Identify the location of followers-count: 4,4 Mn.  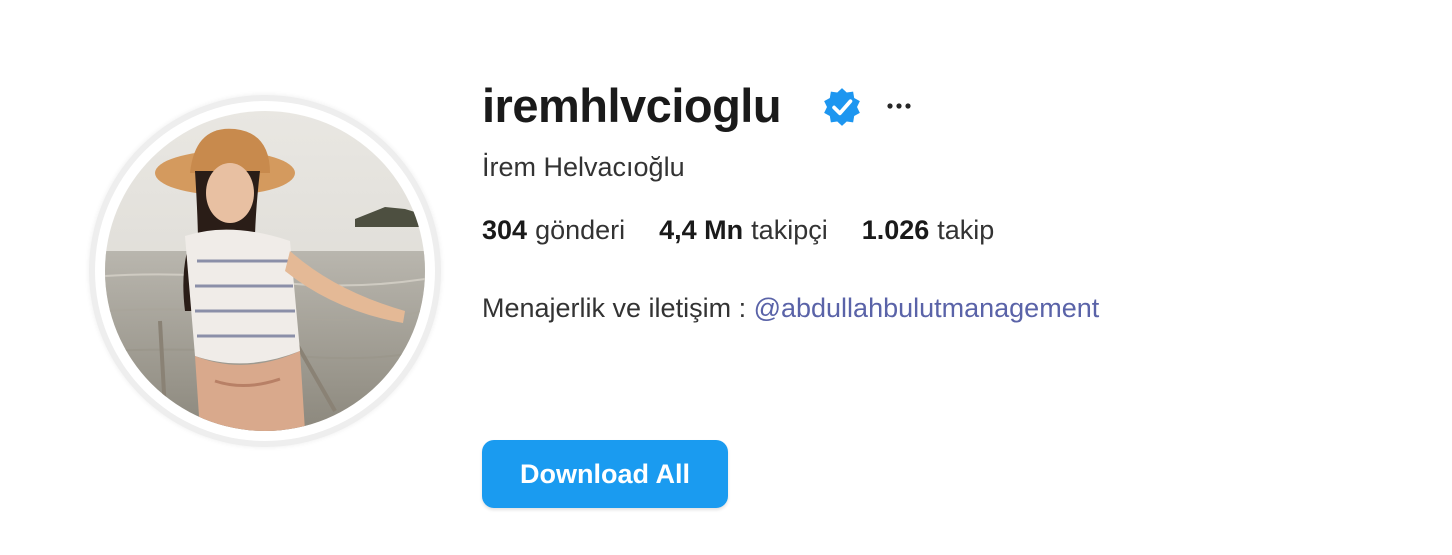
(701, 229).